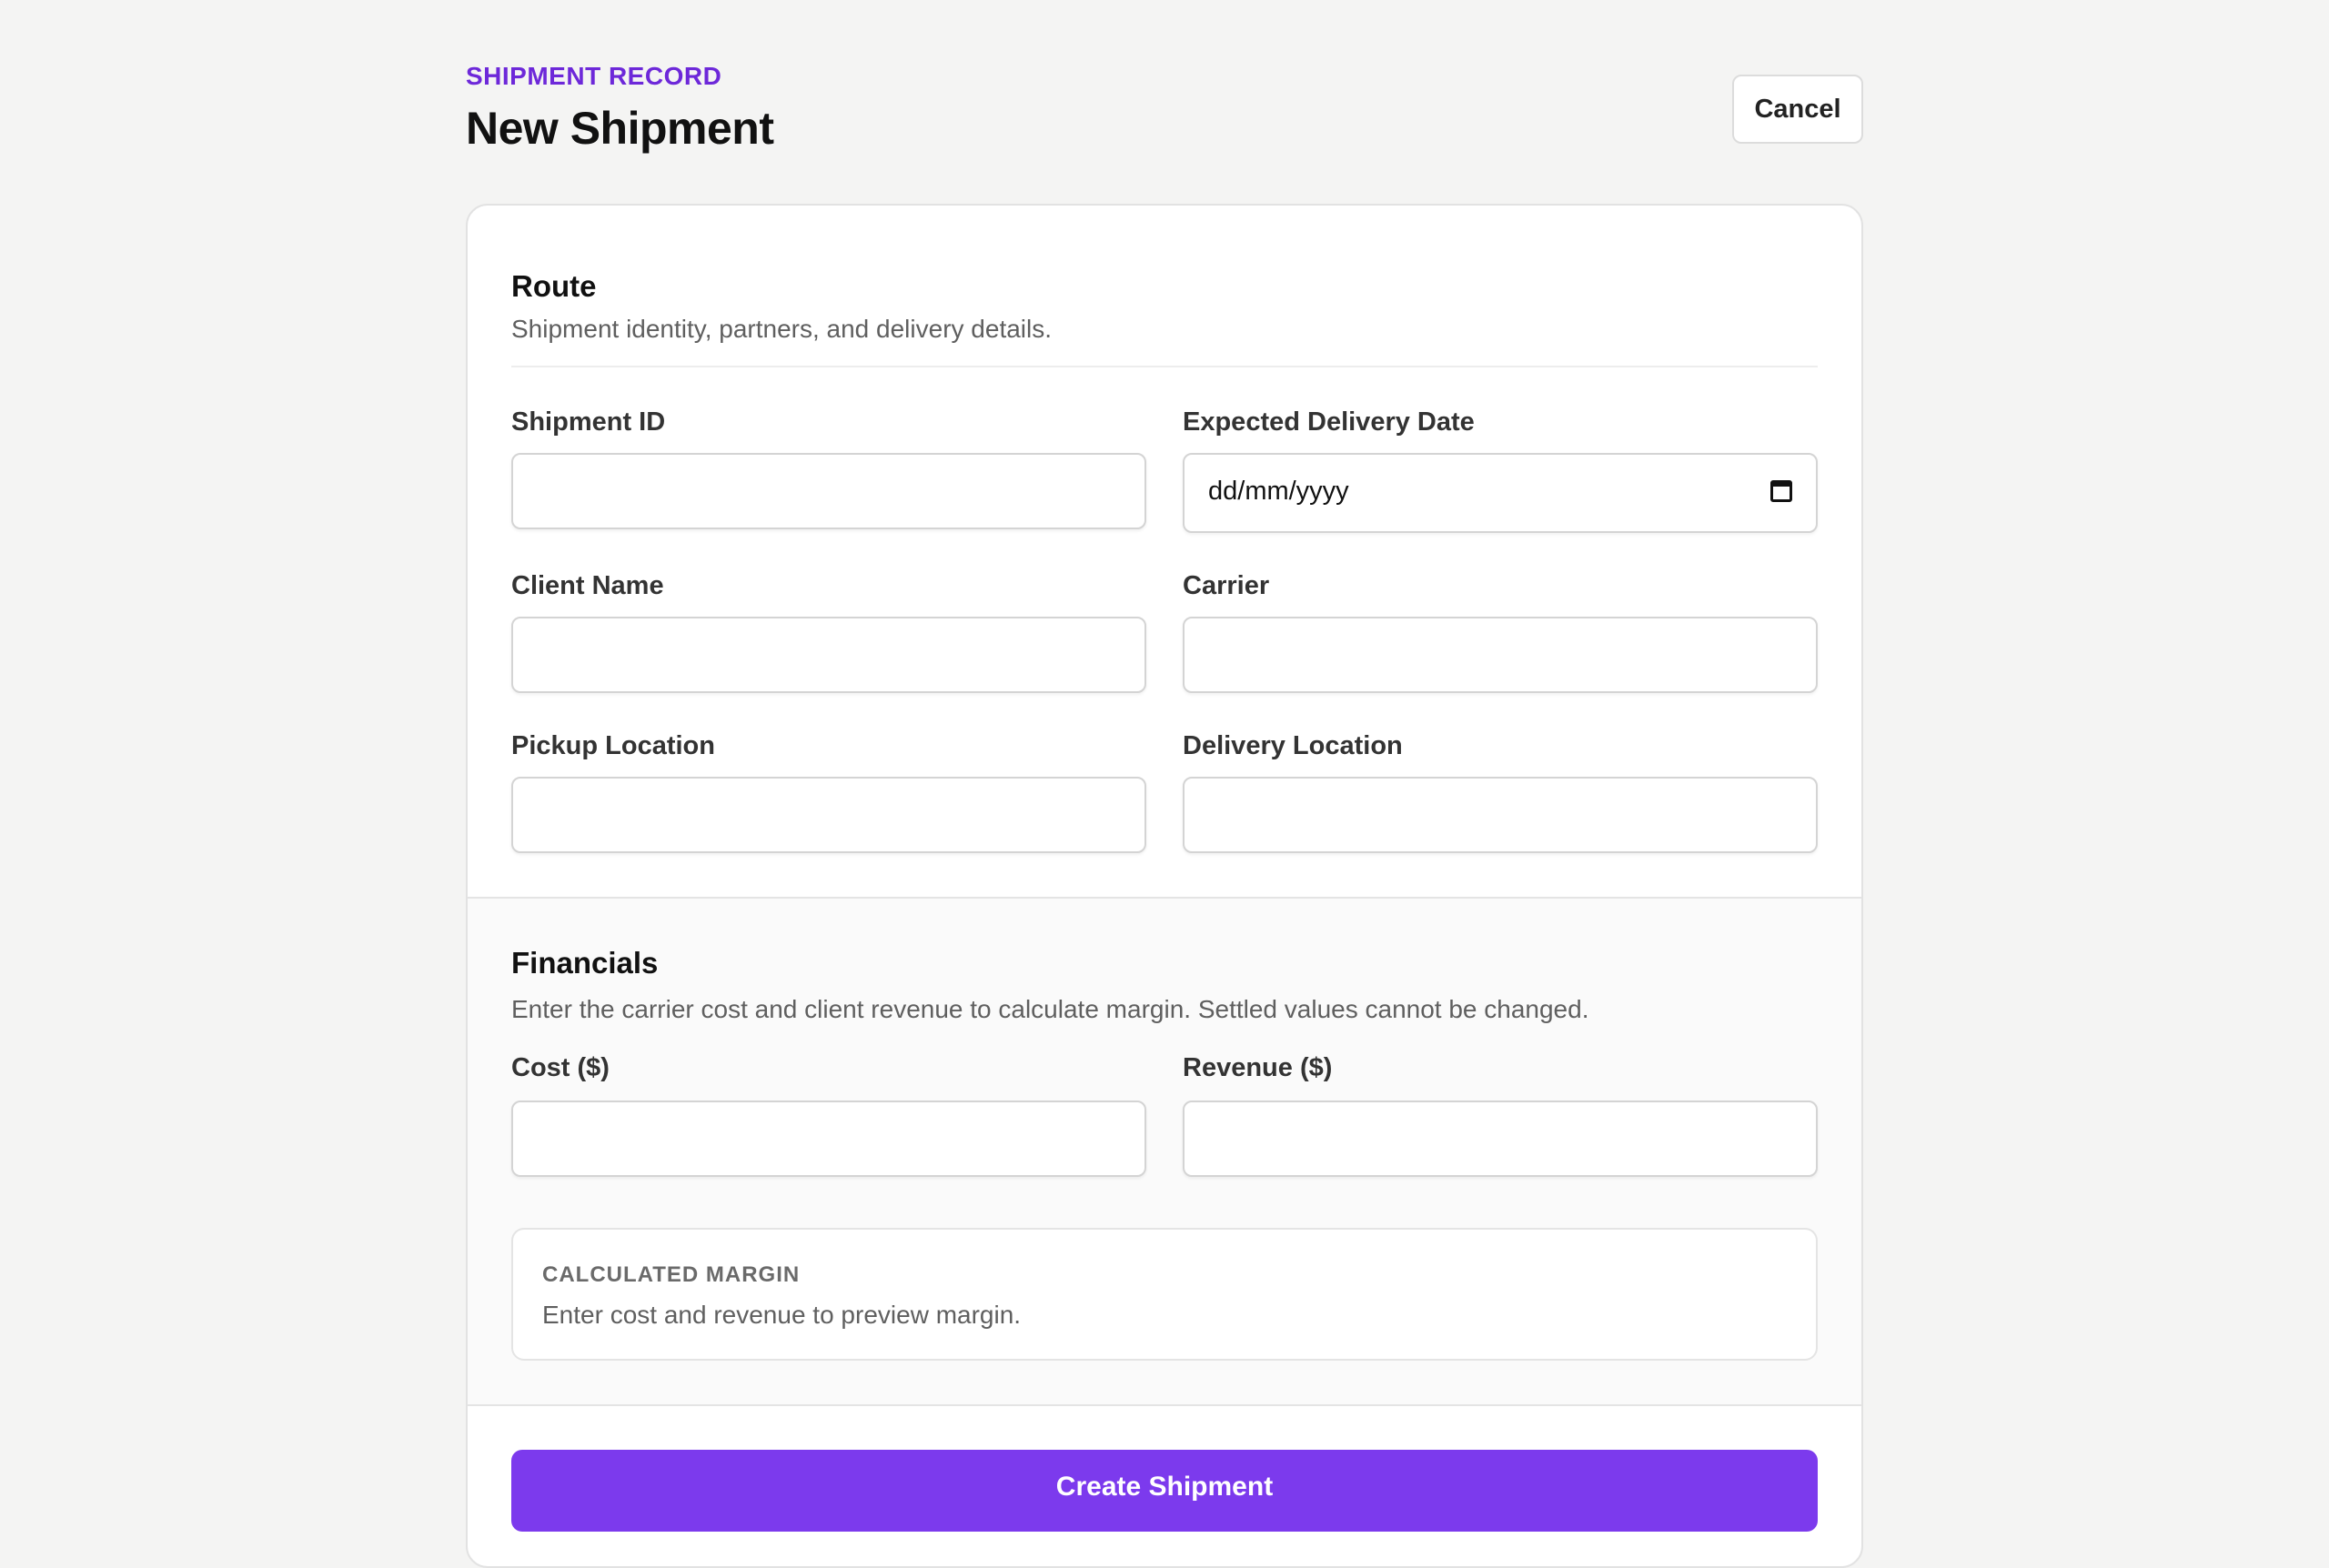  Describe the element at coordinates (560, 1067) in the screenshot. I see `cost-label: Cost ($)` at that location.